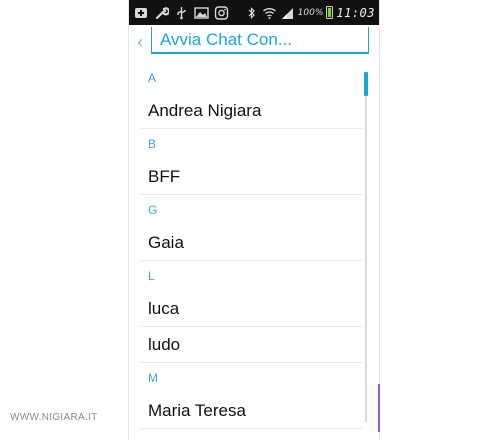 The width and height of the screenshot is (500, 440). Describe the element at coordinates (254, 177) in the screenshot. I see `contact-item: BFF` at that location.